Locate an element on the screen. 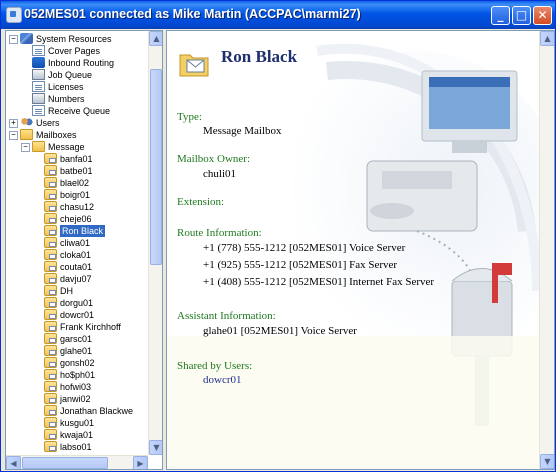 The height and width of the screenshot is (472, 556). tree-item-label: Numbers is located at coordinates (66, 99).